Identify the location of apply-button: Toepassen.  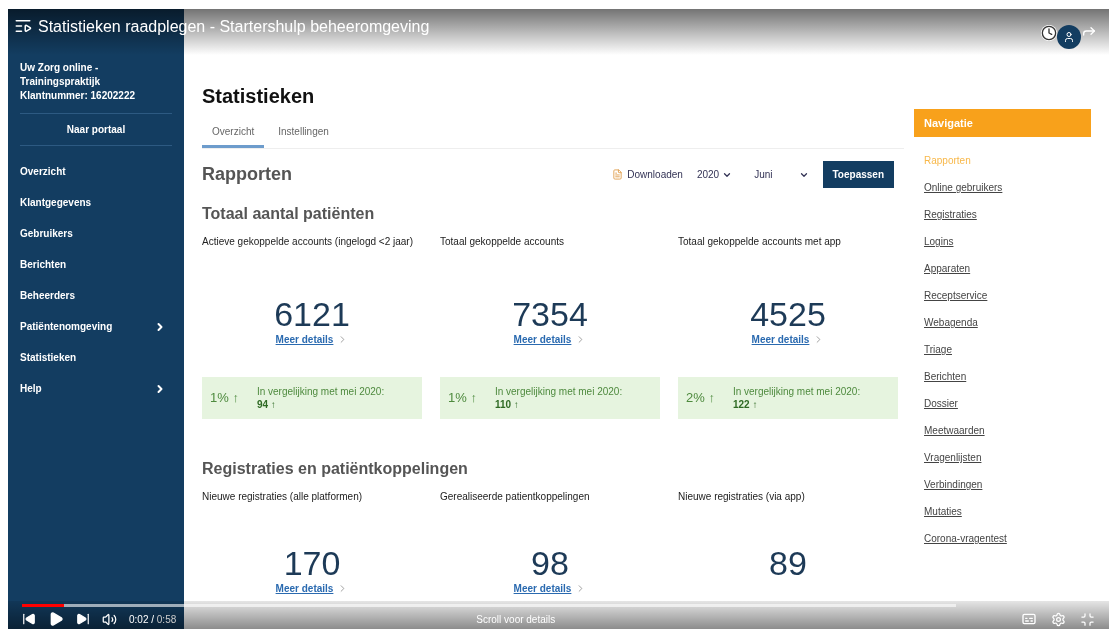
(858, 174).